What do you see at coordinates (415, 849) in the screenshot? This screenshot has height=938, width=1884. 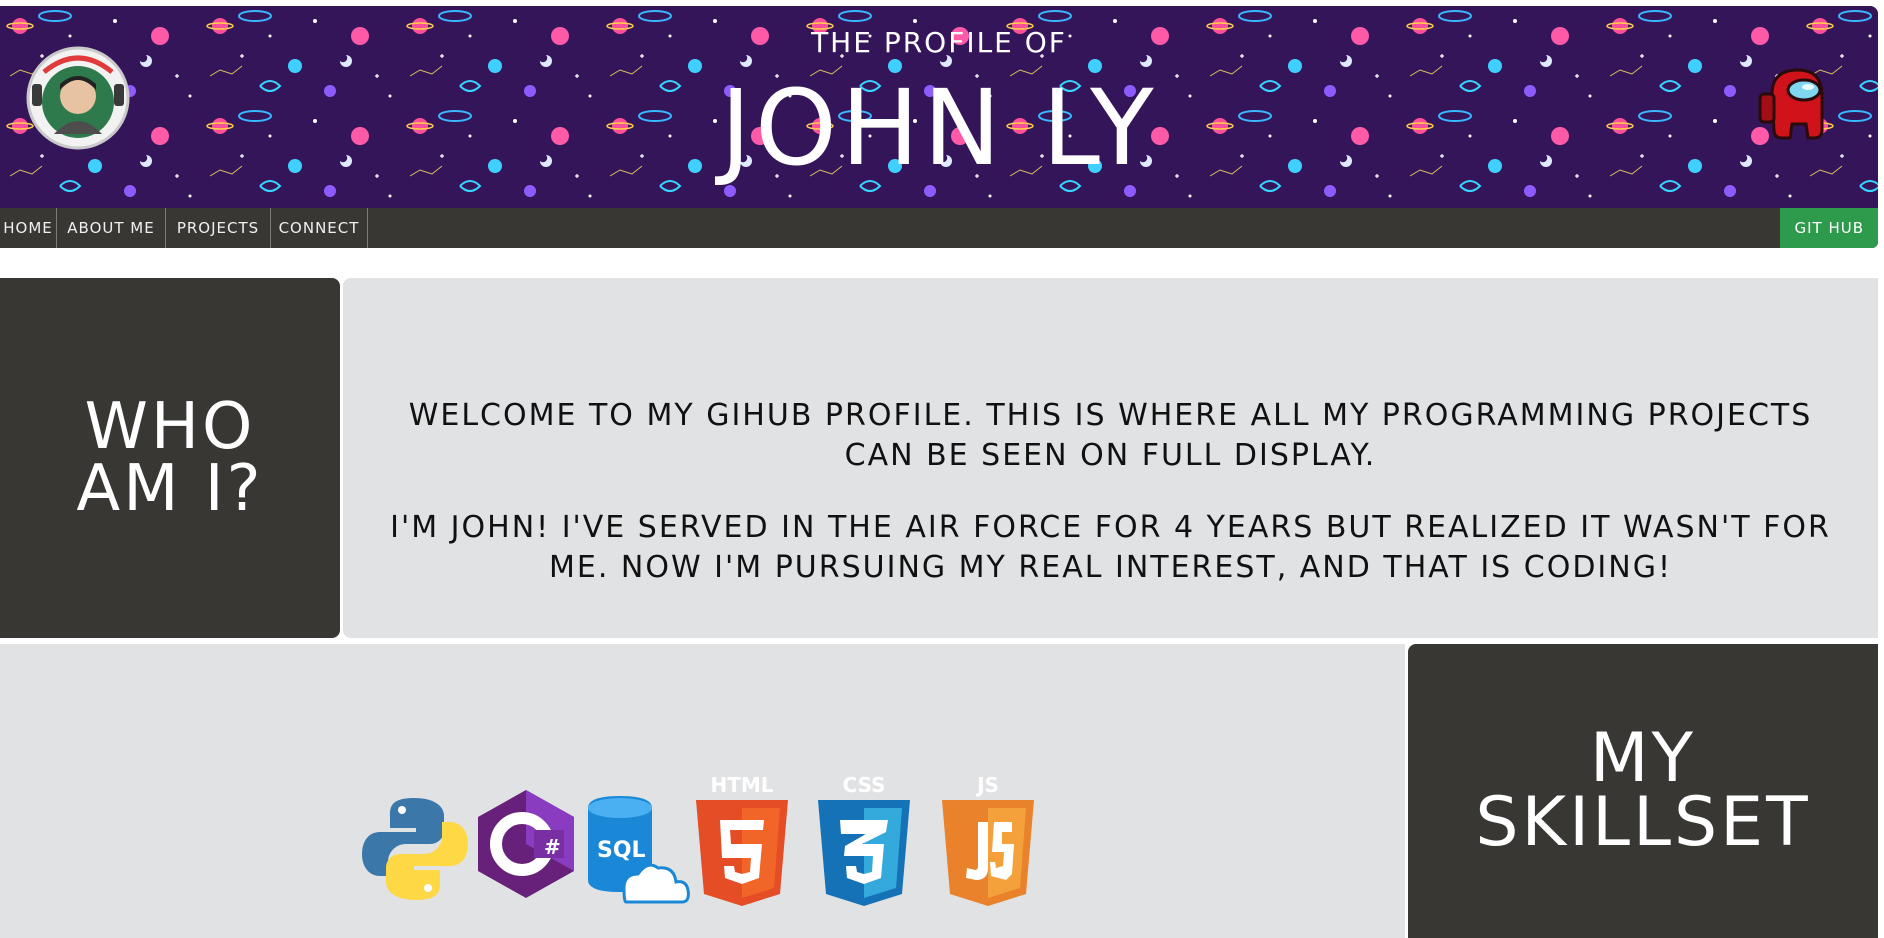 I see `python-icon` at bounding box center [415, 849].